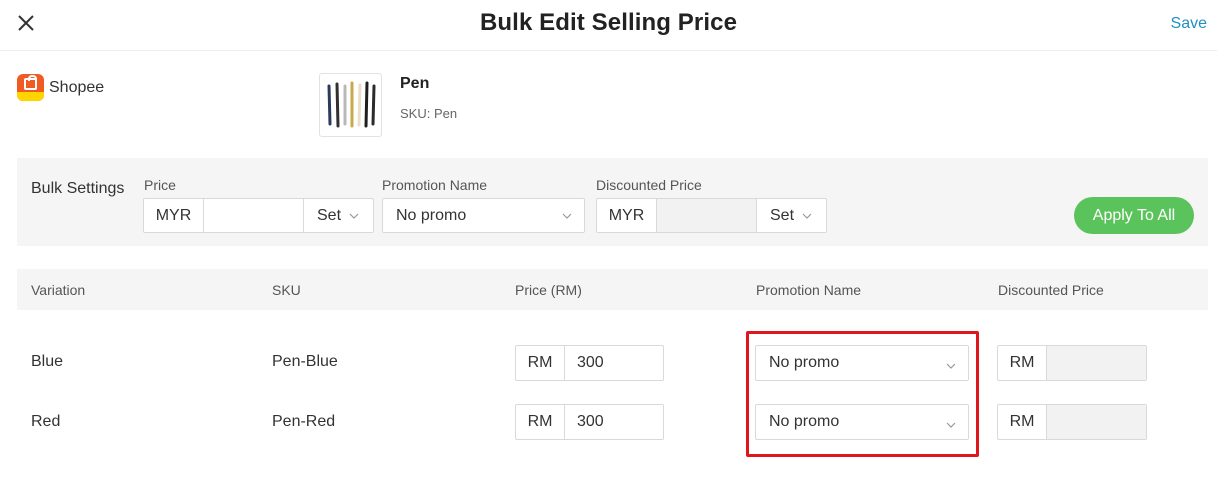 This screenshot has width=1217, height=482. I want to click on discount-mode-value: Set, so click(782, 215).